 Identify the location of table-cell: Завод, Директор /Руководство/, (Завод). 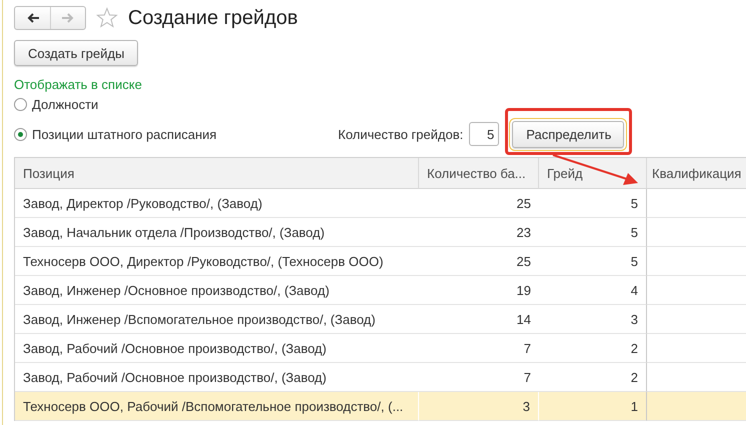
(217, 203).